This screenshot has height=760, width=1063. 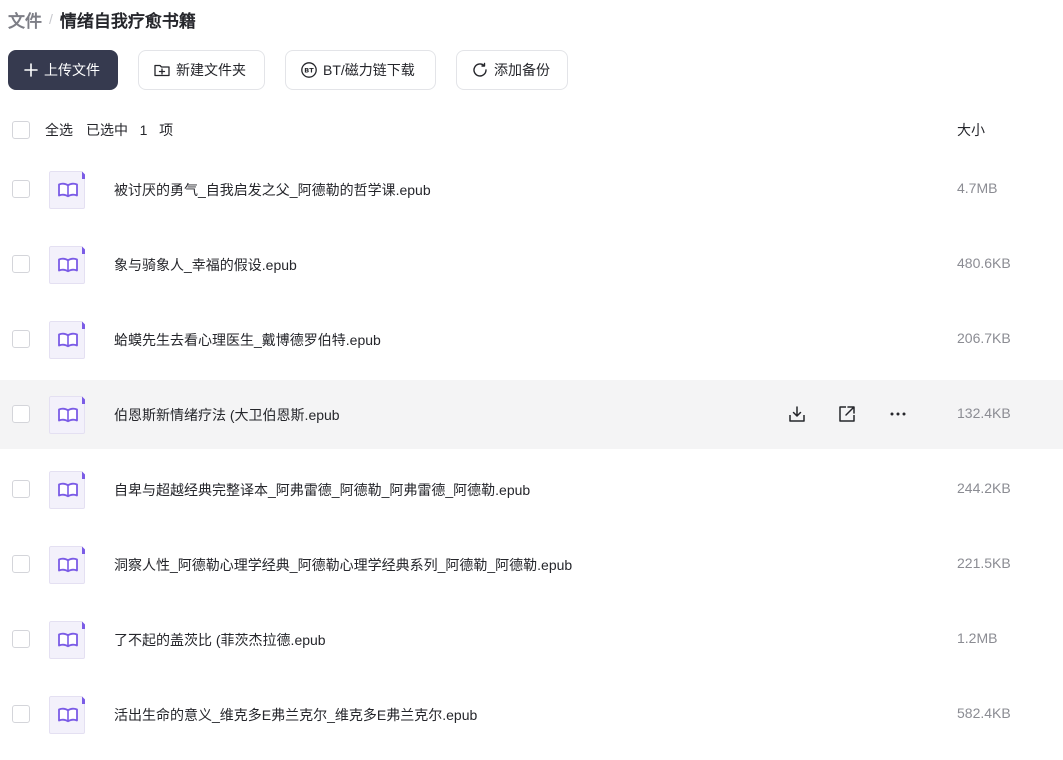 I want to click on file-name: 伯恩斯新情绪疗法 (大卫伯恩斯.epub, so click(x=227, y=415).